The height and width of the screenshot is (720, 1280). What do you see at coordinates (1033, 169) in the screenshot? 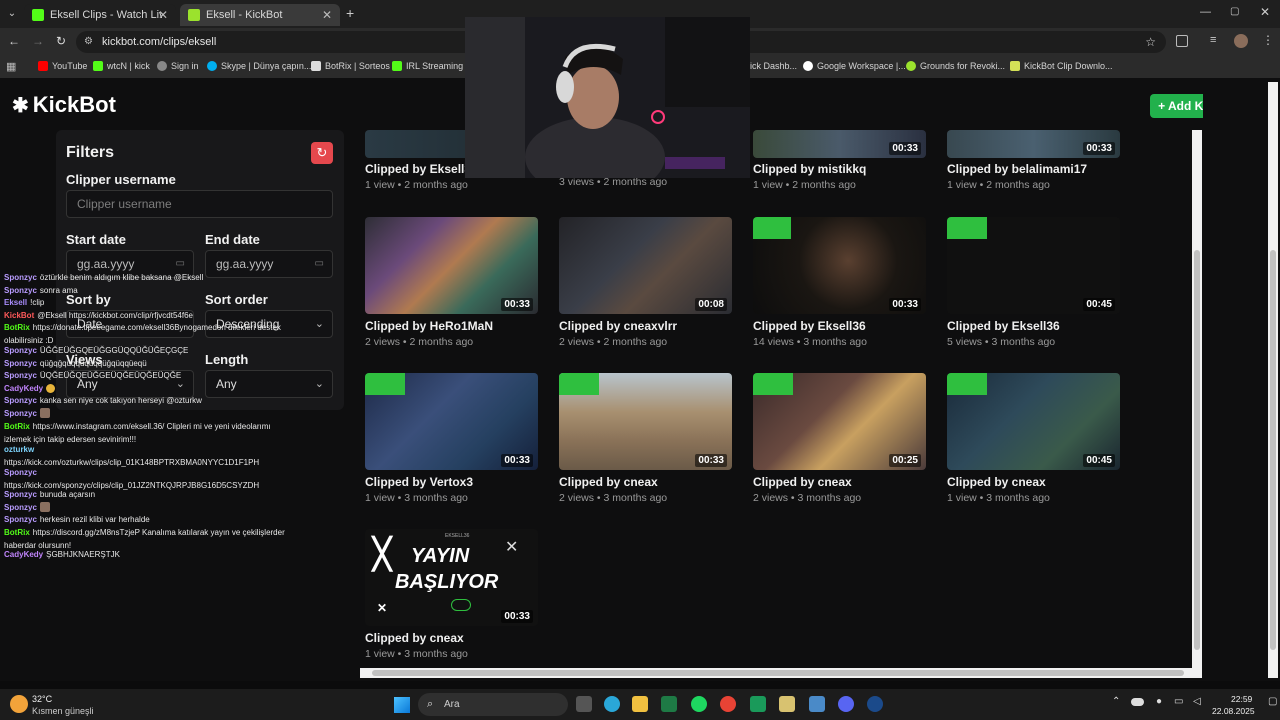
I see `clip-title: Clipped by belalimami17` at bounding box center [1033, 169].